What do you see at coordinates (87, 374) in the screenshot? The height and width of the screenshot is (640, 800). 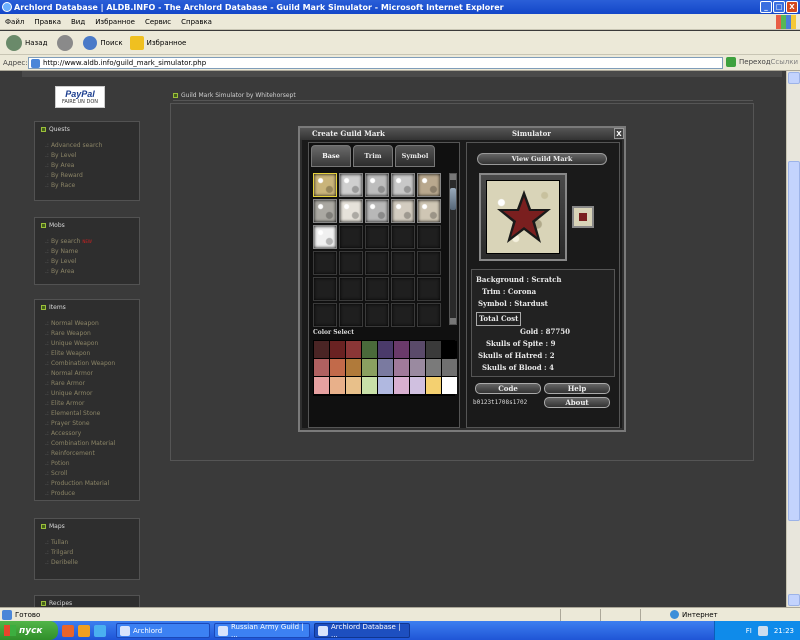 I see `sidebar-item-normal-armor: .: Normal Armor` at bounding box center [87, 374].